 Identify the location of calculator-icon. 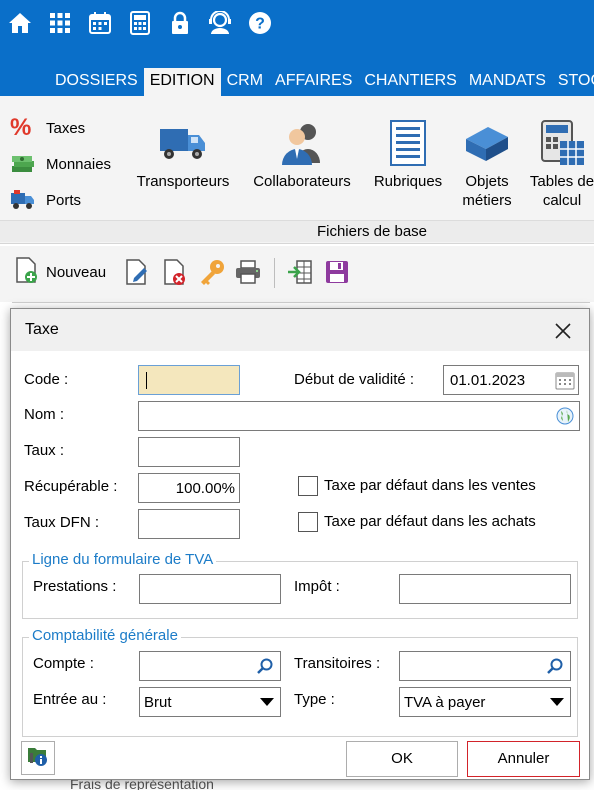
(140, 23).